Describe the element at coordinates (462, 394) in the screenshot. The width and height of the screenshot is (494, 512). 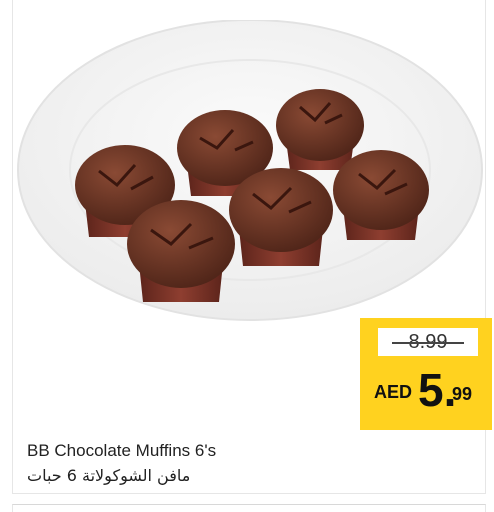
I see `new-price-decimal: 99` at that location.